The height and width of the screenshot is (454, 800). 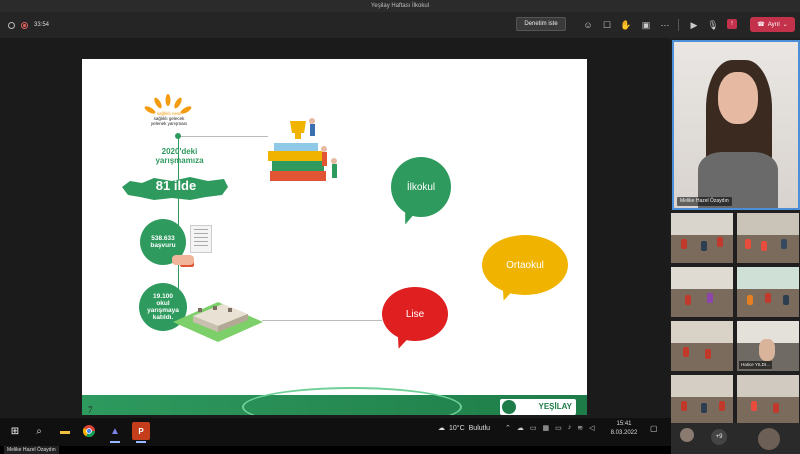 What do you see at coordinates (646, 25) in the screenshot?
I see `breakout-icon: ▣` at bounding box center [646, 25].